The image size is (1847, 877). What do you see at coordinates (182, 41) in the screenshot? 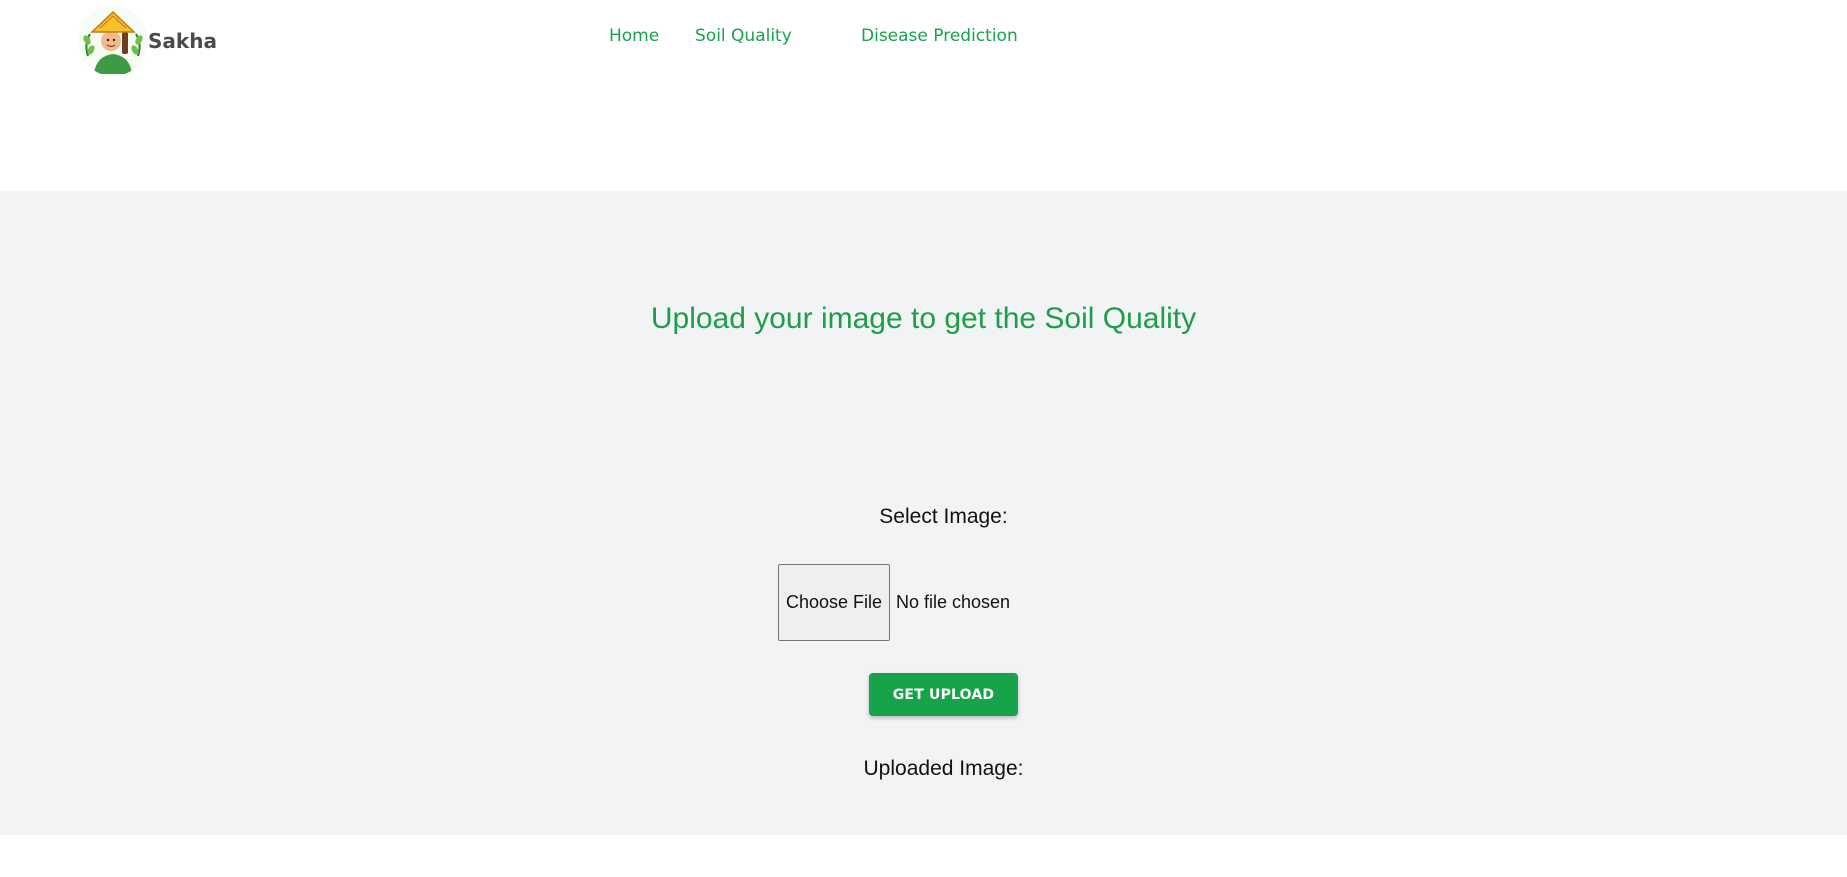
I see `brand-name: Sakha` at bounding box center [182, 41].